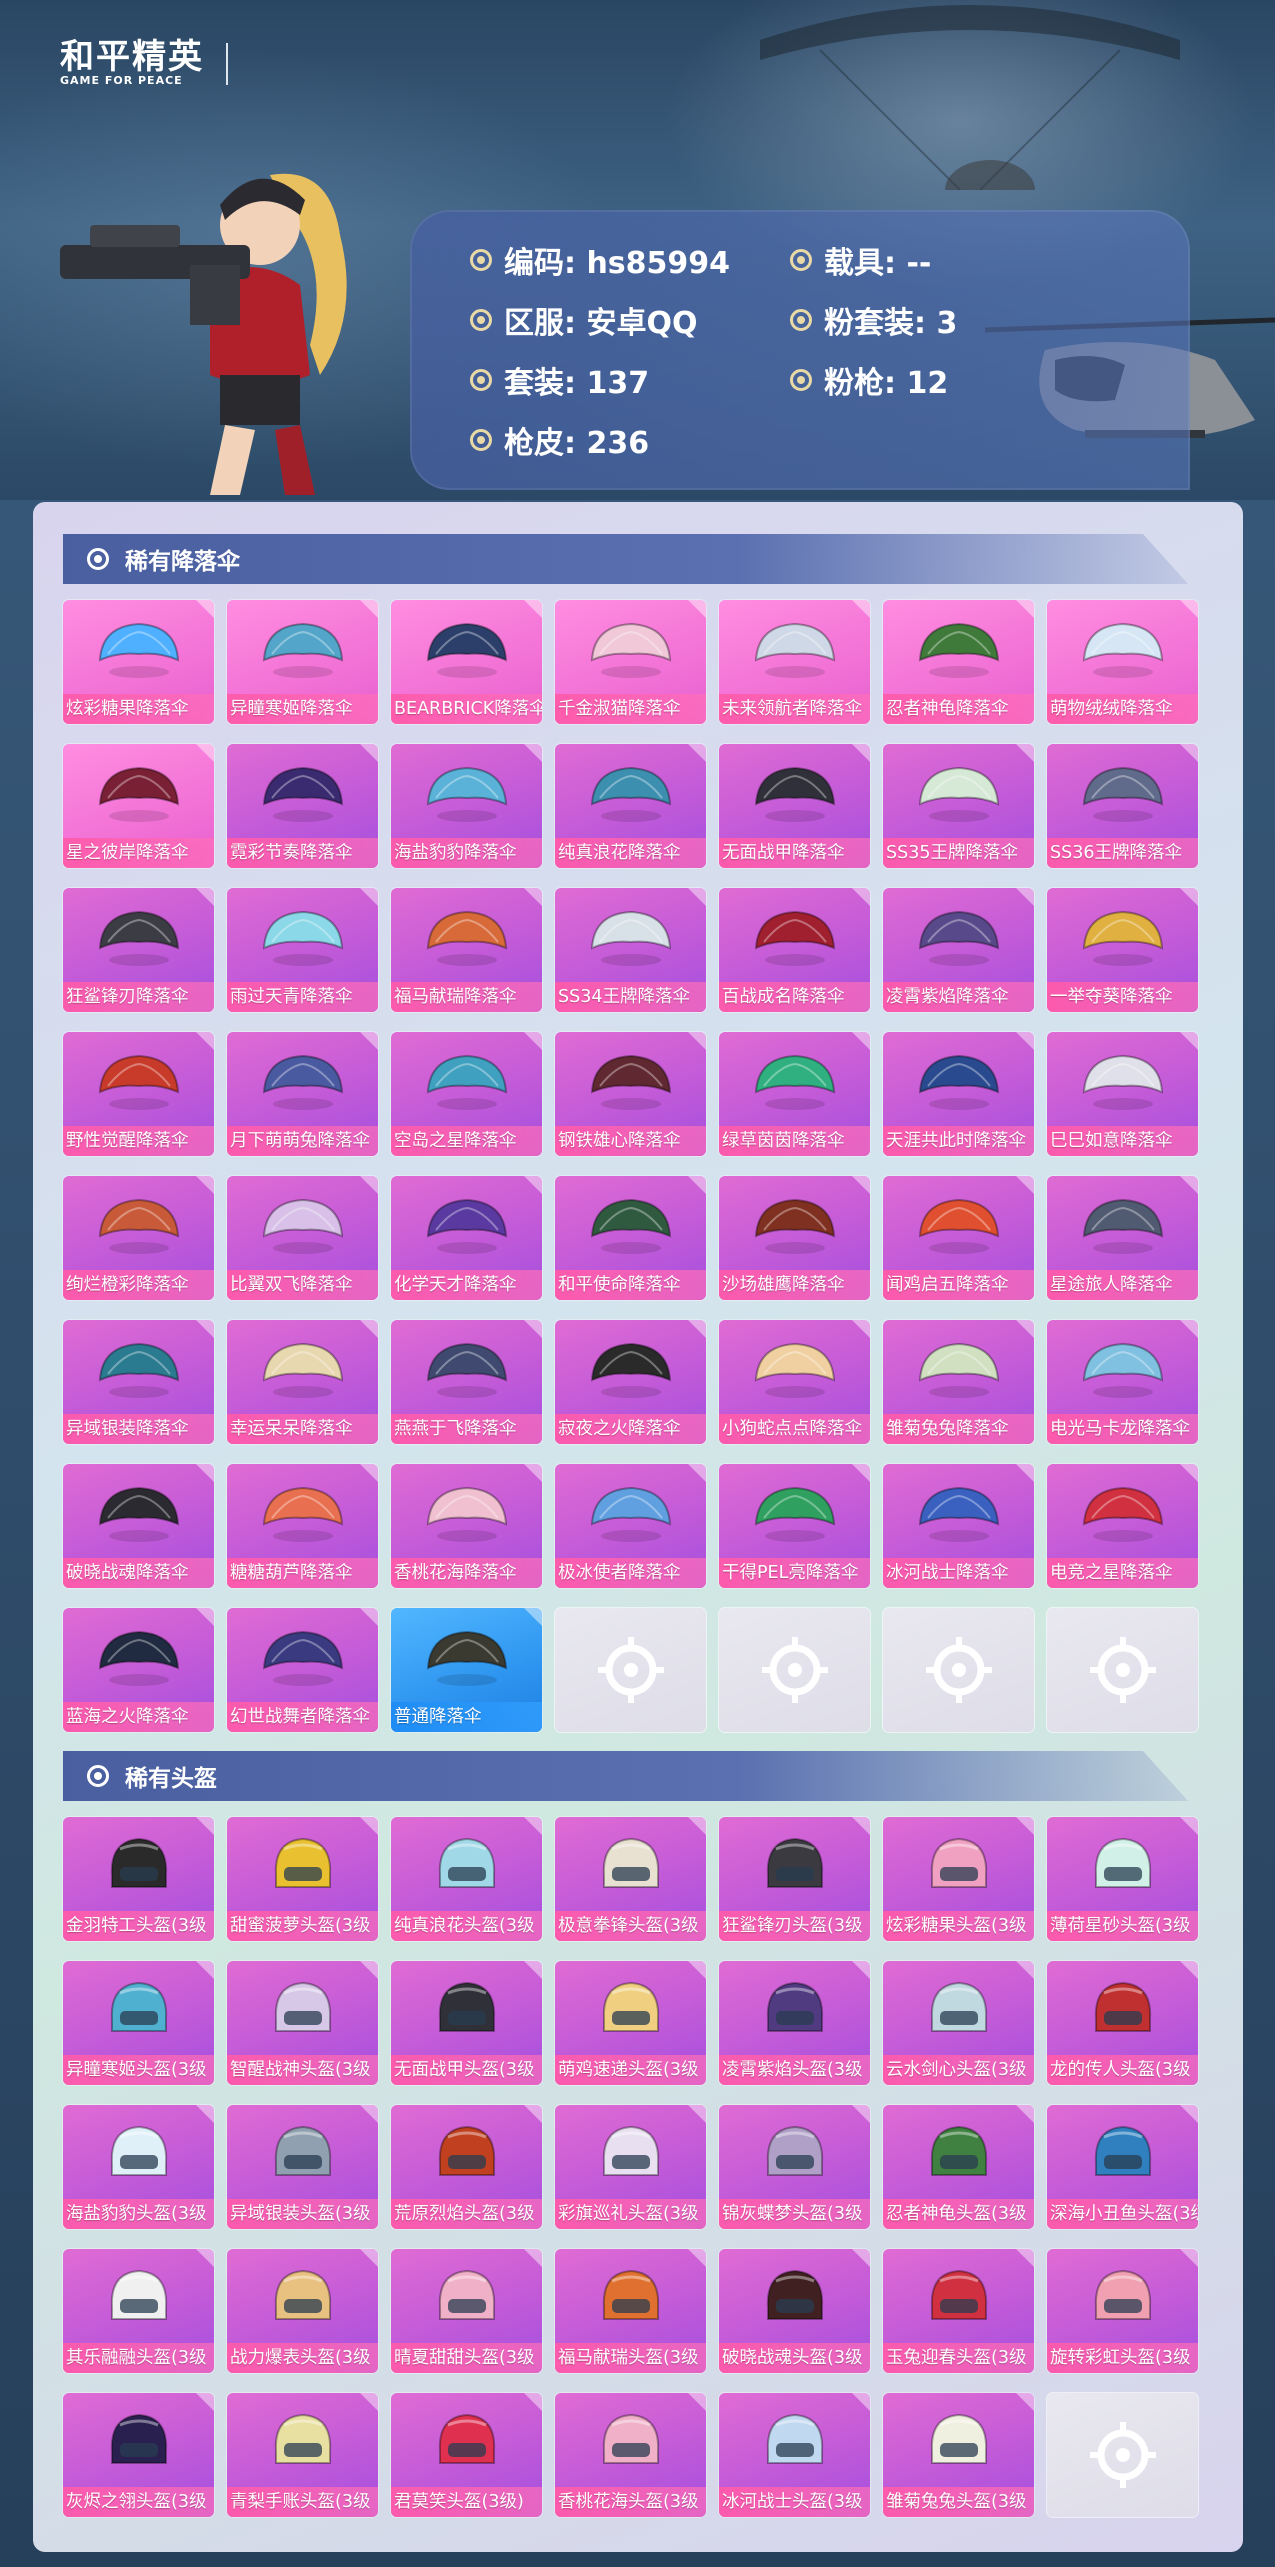 This screenshot has height=2567, width=1275. What do you see at coordinates (466, 1382) in the screenshot?
I see `parachute-item: 燕燕于飞降落伞` at bounding box center [466, 1382].